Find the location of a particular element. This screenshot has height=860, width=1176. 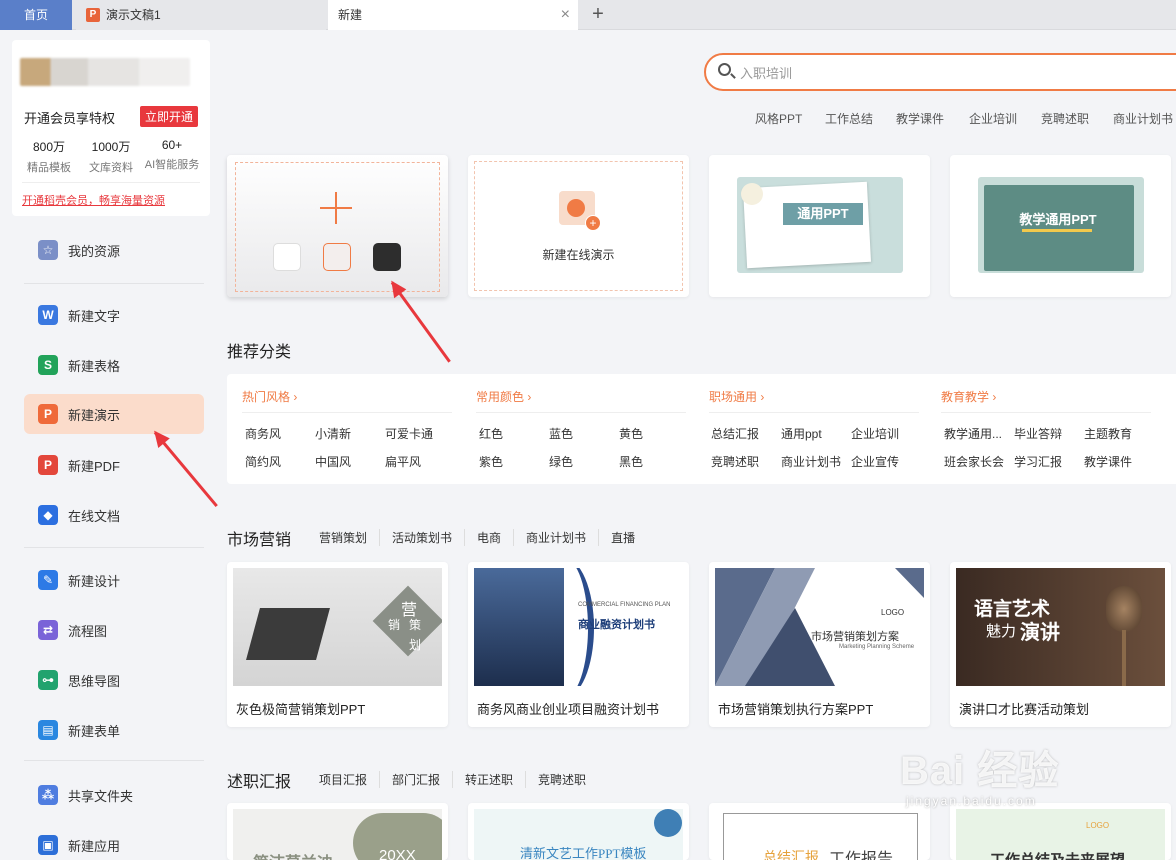

category-item: 企业宣传 is located at coordinates (886, 461).